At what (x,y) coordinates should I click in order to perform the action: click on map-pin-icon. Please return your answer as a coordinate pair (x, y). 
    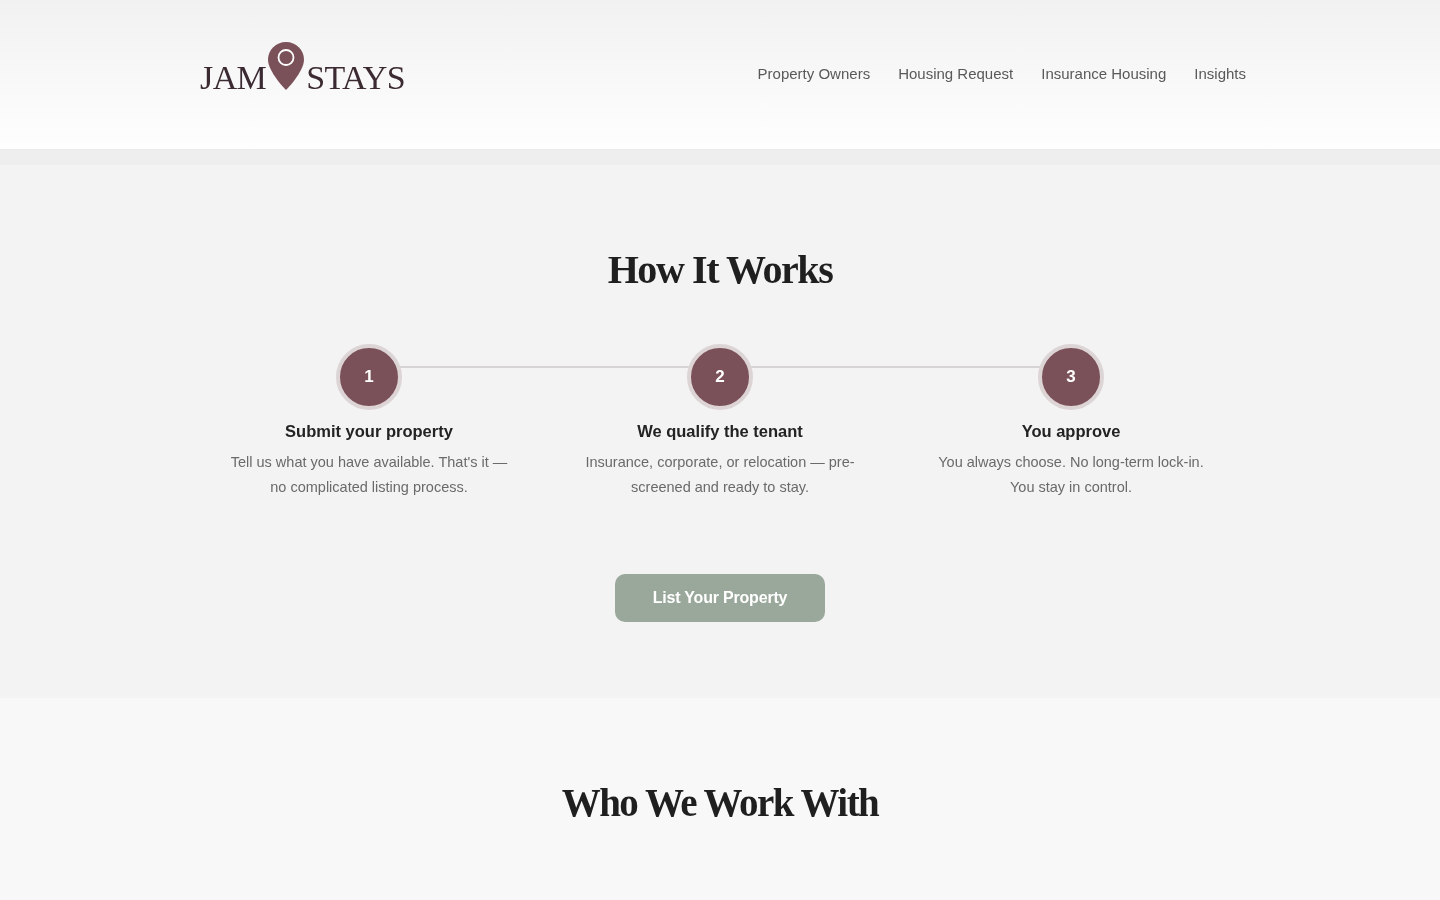
    Looking at the image, I should click on (286, 66).